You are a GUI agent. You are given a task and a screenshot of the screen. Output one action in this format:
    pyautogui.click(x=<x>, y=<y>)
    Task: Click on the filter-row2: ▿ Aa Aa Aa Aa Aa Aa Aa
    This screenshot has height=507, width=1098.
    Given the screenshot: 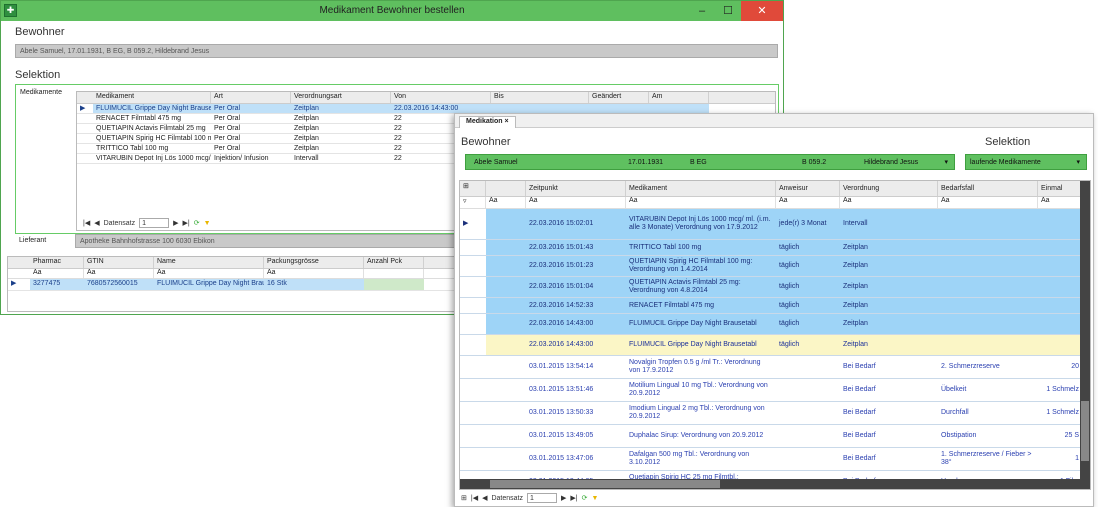 What is the action you would take?
    pyautogui.click(x=775, y=203)
    